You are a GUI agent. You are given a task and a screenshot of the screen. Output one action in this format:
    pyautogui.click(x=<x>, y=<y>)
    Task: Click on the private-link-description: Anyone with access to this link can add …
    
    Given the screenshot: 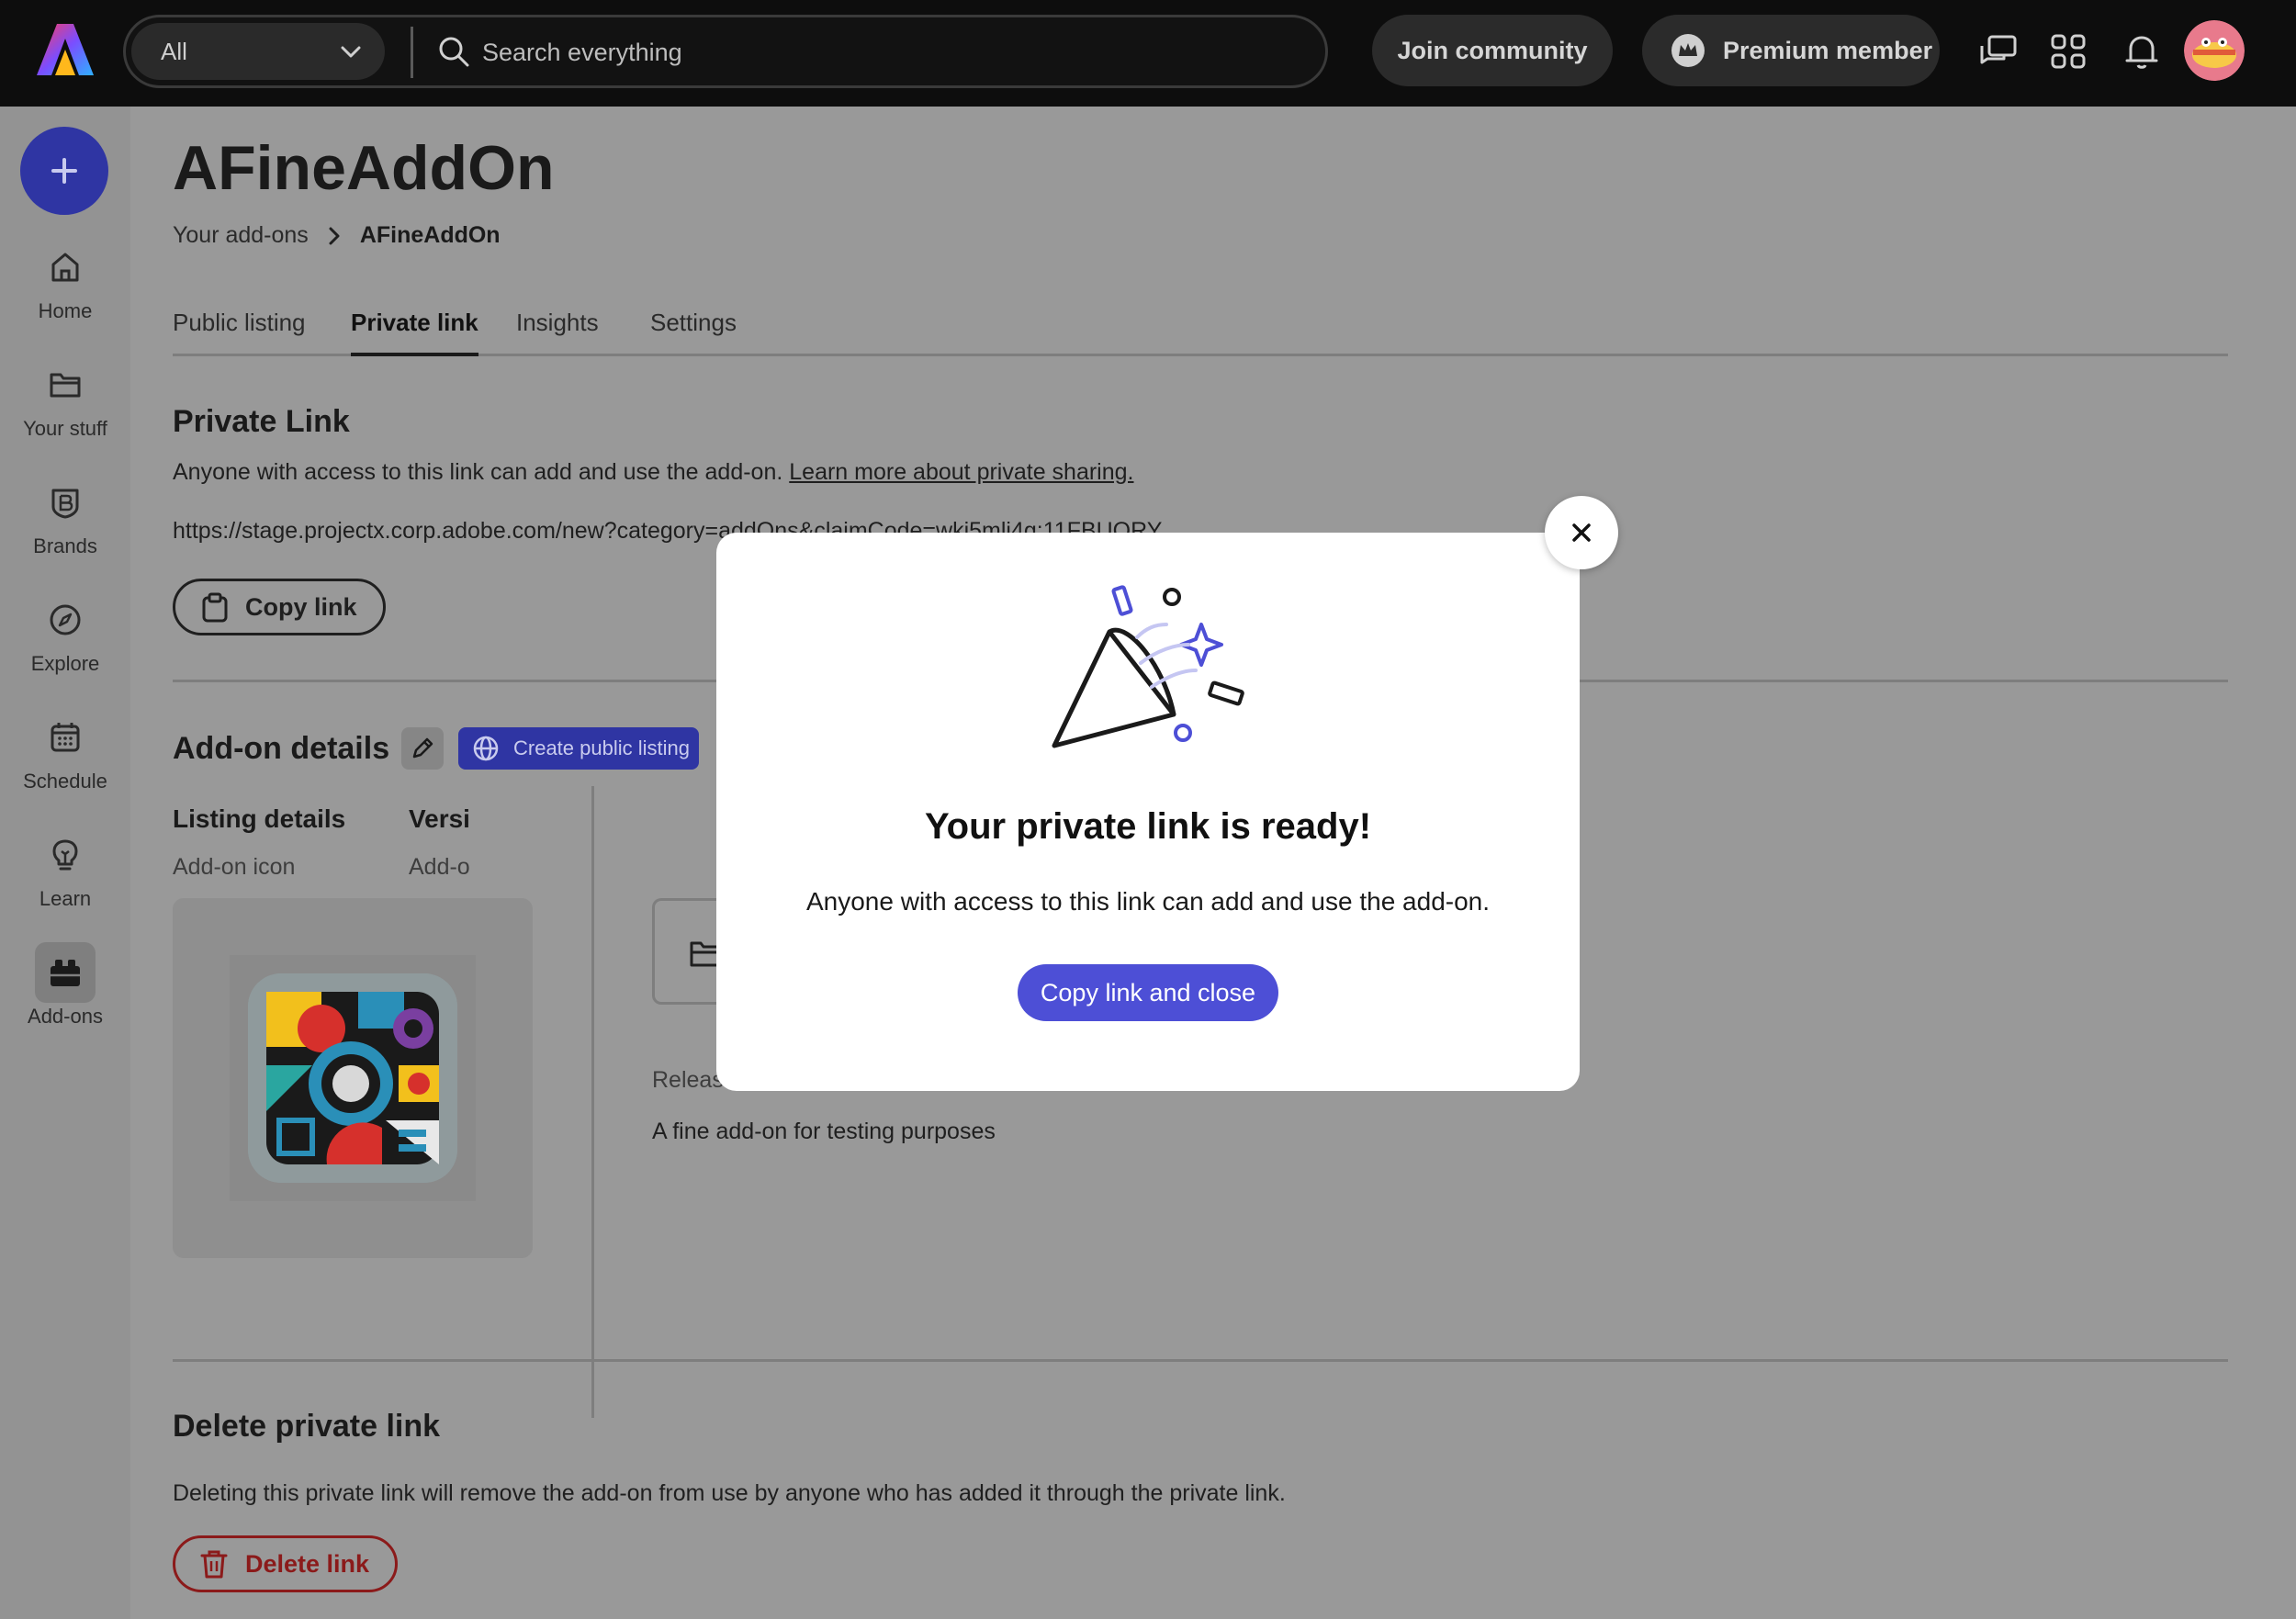 What is the action you would take?
    pyautogui.click(x=653, y=472)
    